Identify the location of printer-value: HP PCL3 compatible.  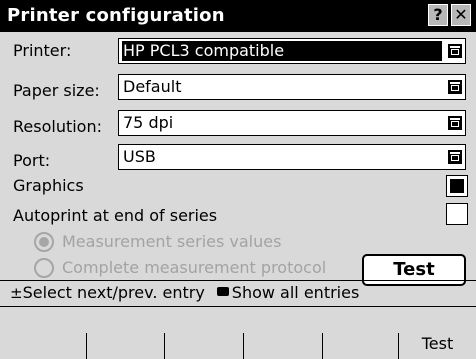
(282, 51).